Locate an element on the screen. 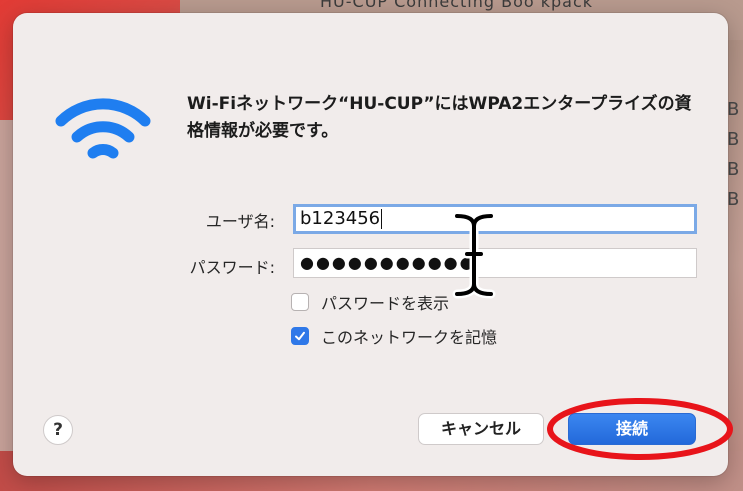 The height and width of the screenshot is (491, 743). wifi-icon is located at coordinates (103, 128).